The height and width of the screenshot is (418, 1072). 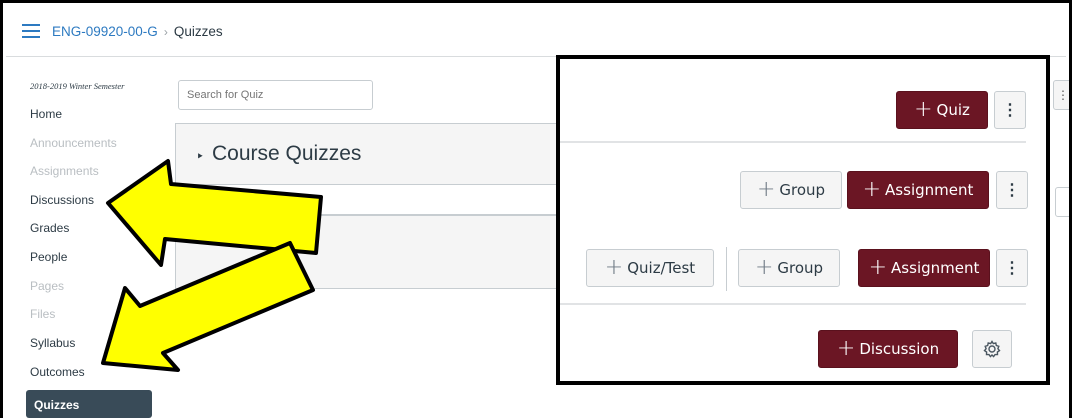 What do you see at coordinates (64, 171) in the screenshot?
I see `sidebar-item-assignments: Assignments` at bounding box center [64, 171].